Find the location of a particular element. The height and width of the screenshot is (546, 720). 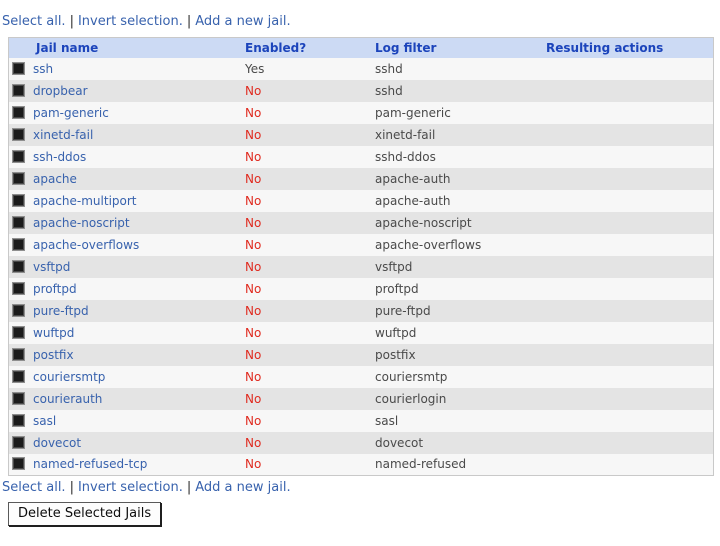

table-row: pam-generic No pam-generic is located at coordinates (361, 112).